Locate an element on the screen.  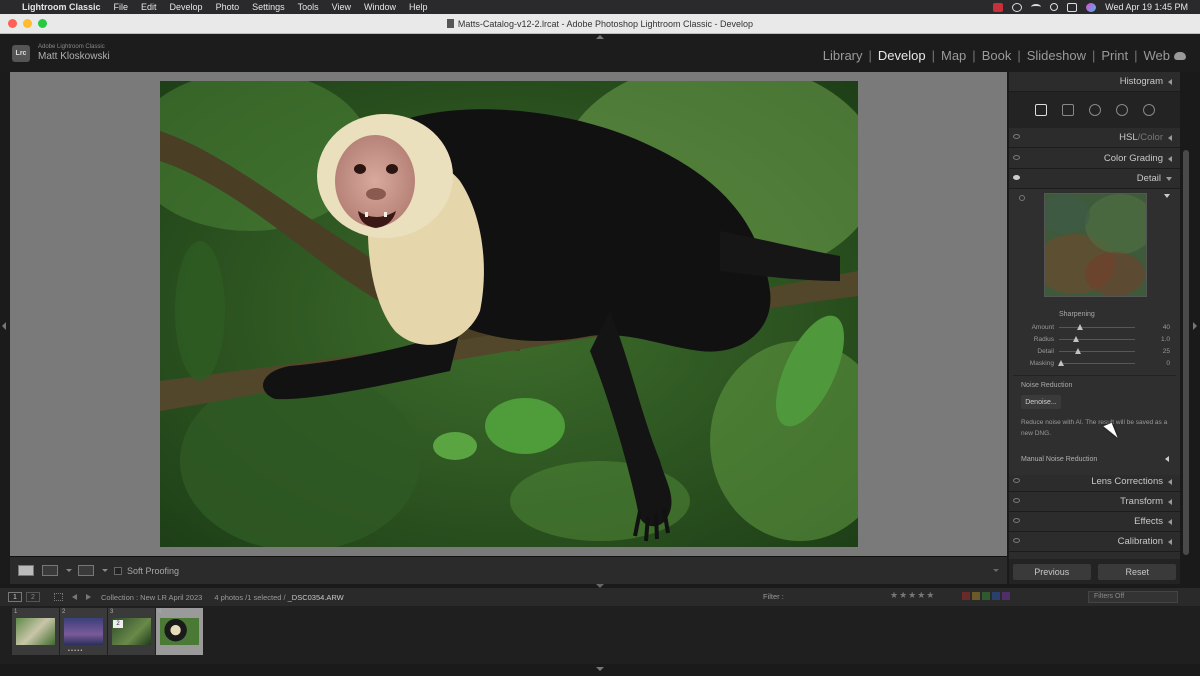
module-map: Map is located at coordinates (953, 55).